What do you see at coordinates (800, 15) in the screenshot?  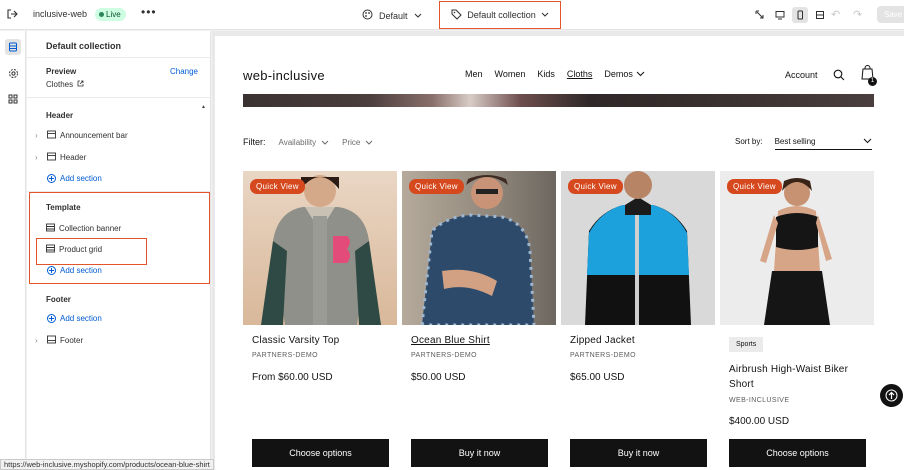 I see `mobile-icon` at bounding box center [800, 15].